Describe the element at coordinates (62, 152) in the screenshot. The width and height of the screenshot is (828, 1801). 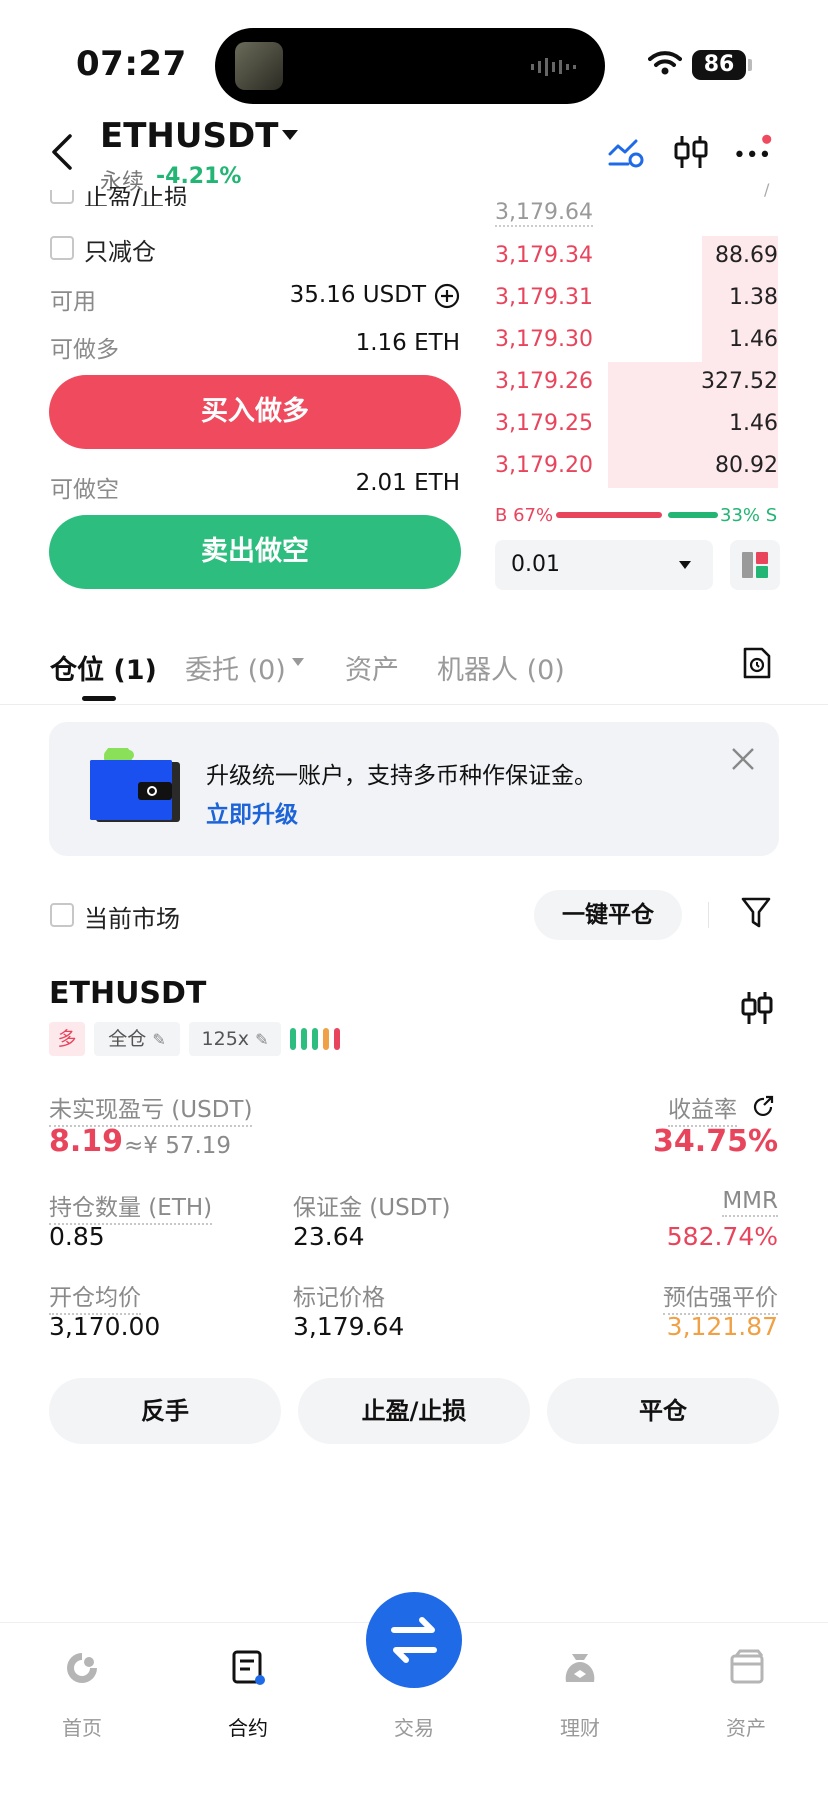
I see `back-arrow-icon` at that location.